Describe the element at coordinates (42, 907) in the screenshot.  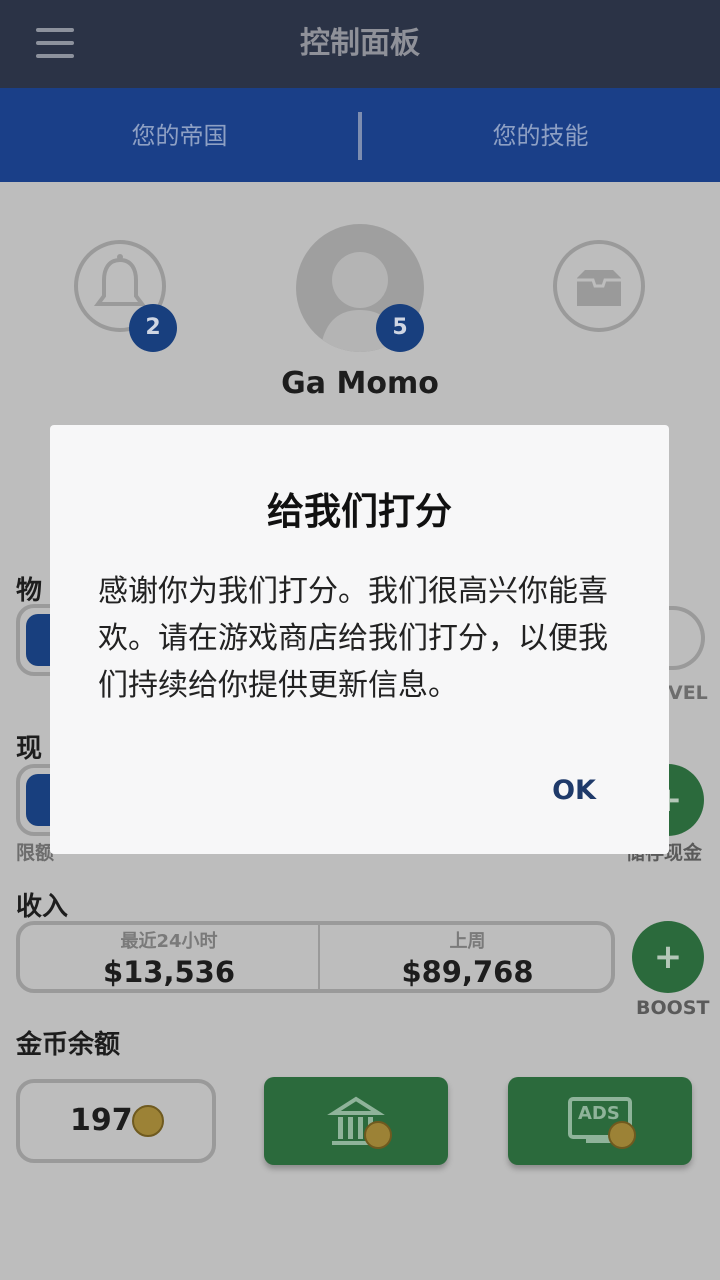
I see `income-label: 收入` at that location.